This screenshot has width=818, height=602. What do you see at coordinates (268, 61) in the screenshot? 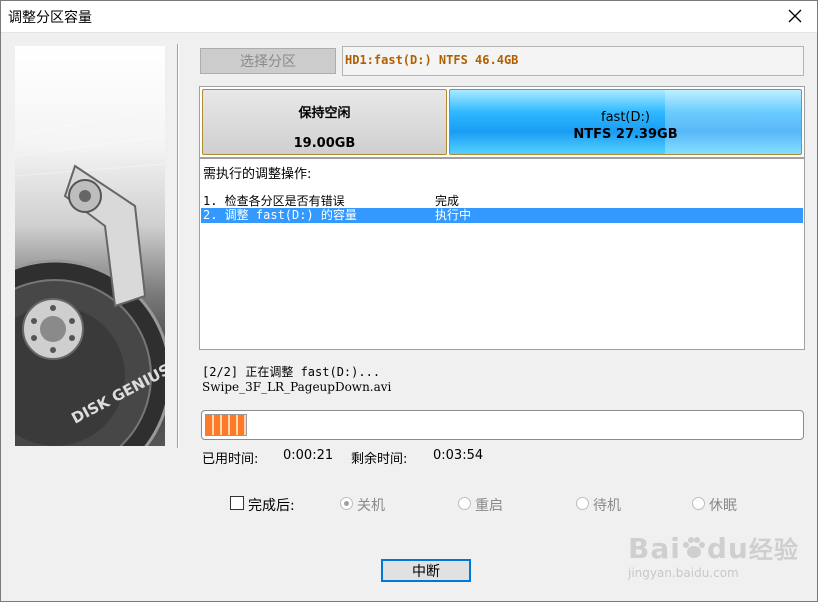
I see `select-partition-button: 选择分区` at bounding box center [268, 61].